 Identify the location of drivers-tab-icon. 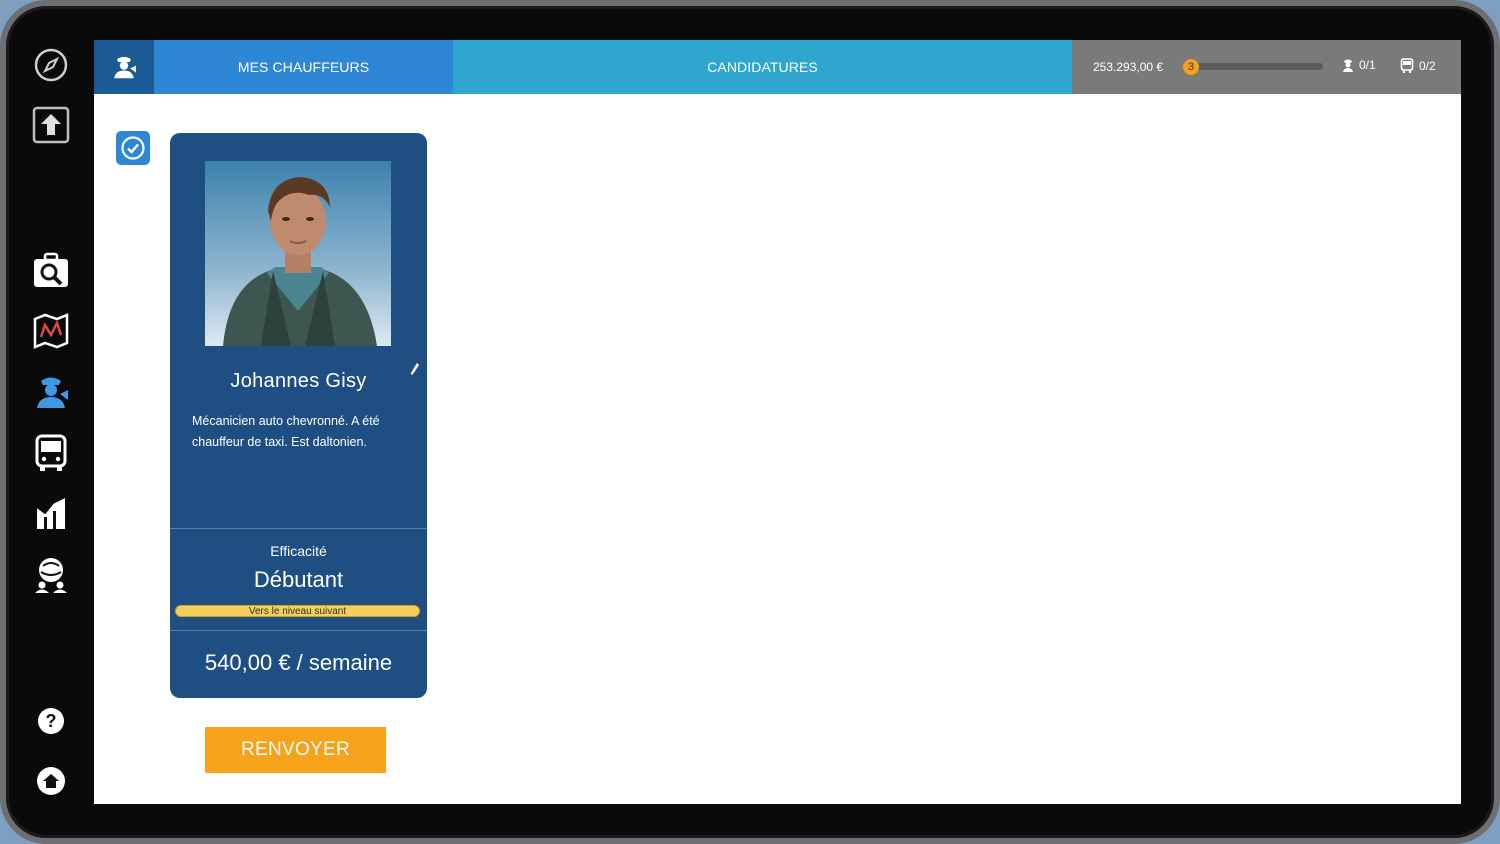
(124, 67).